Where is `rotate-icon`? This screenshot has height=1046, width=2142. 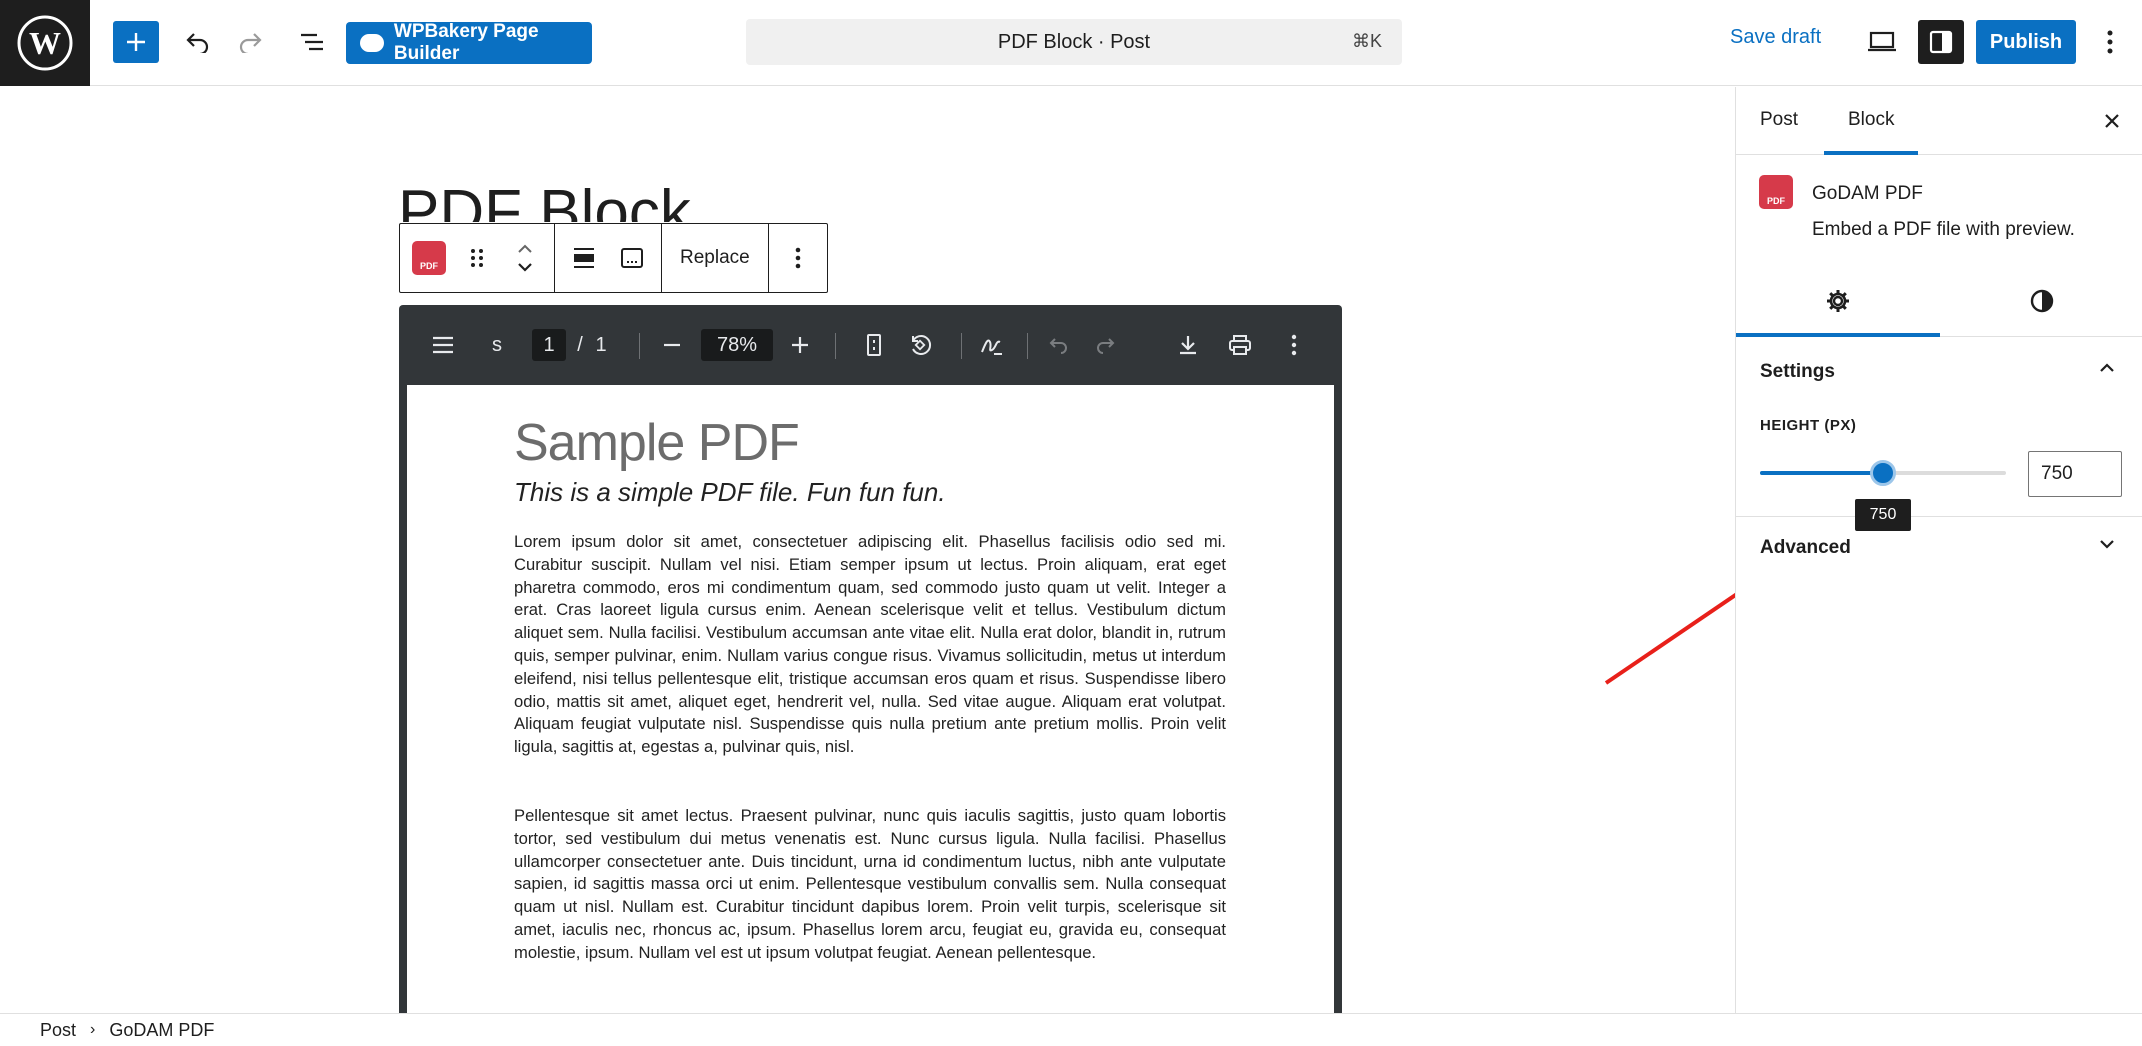
rotate-icon is located at coordinates (922, 345).